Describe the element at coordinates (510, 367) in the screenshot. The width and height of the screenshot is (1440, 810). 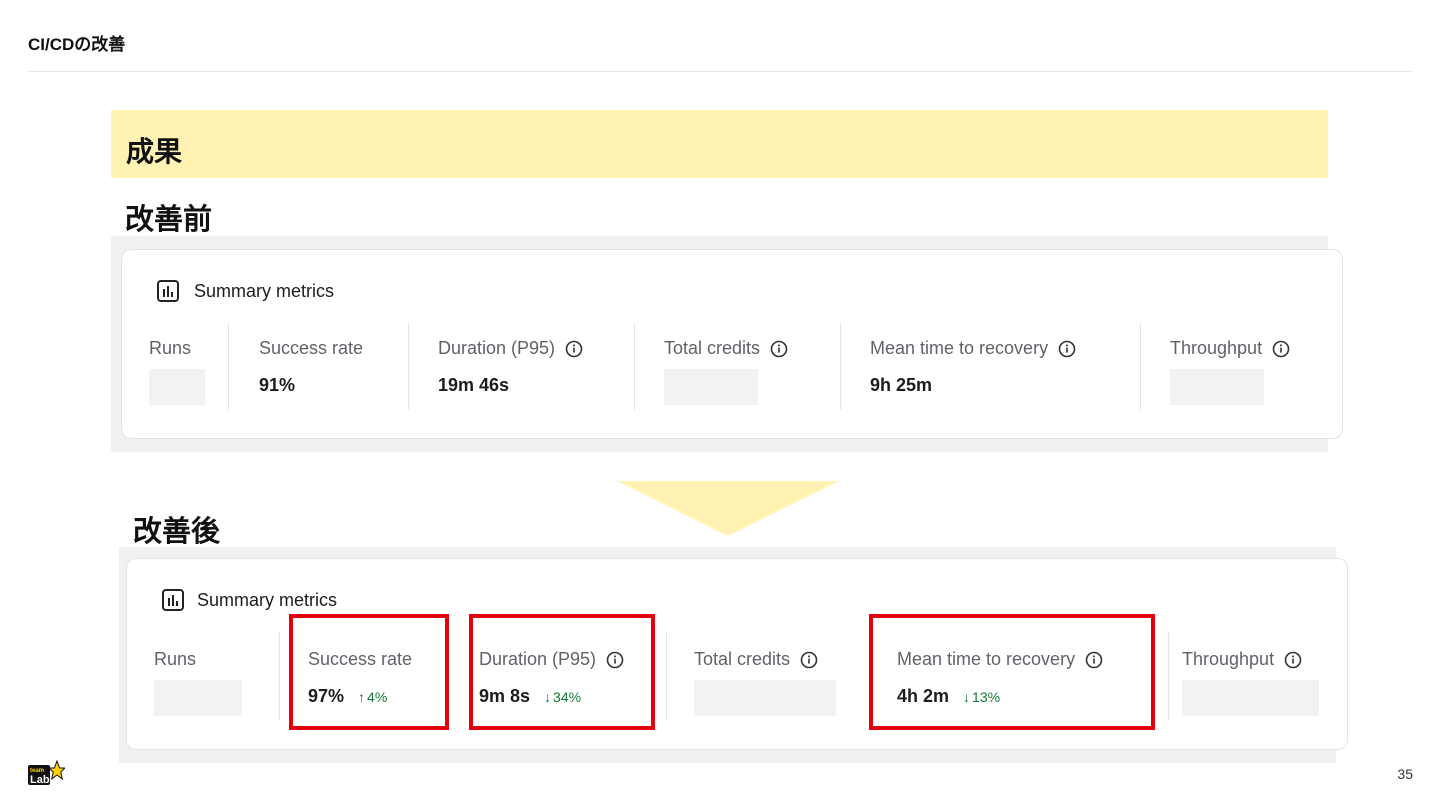
I see `metric-duration: Duration (P95) 19m 46s` at that location.